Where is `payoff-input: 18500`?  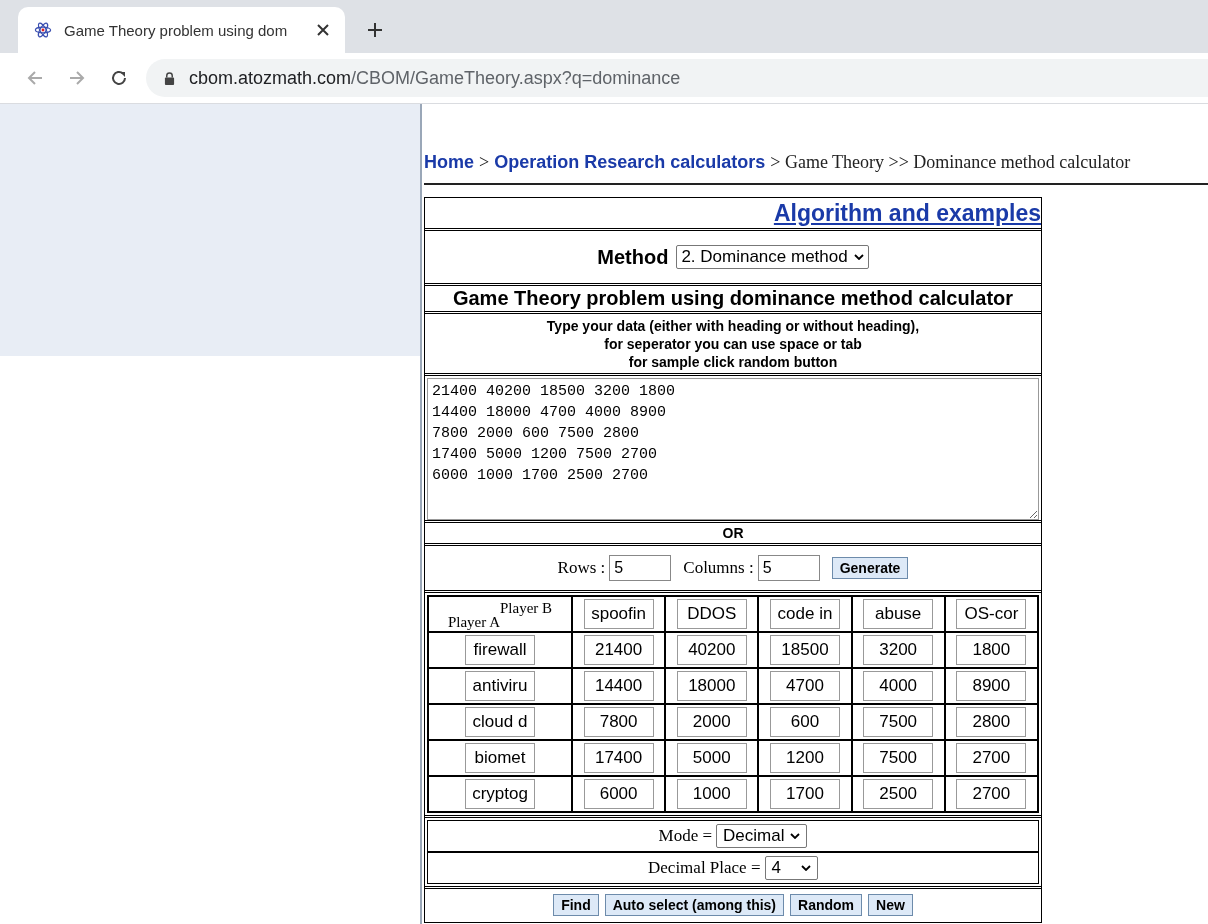 payoff-input: 18500 is located at coordinates (804, 650).